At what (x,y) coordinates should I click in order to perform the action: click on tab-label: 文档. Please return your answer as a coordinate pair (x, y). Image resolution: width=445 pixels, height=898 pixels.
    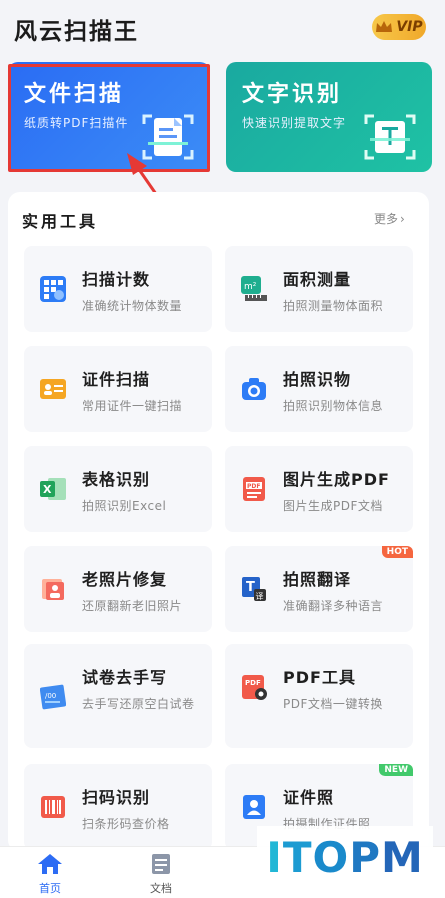
    Looking at the image, I should click on (161, 888).